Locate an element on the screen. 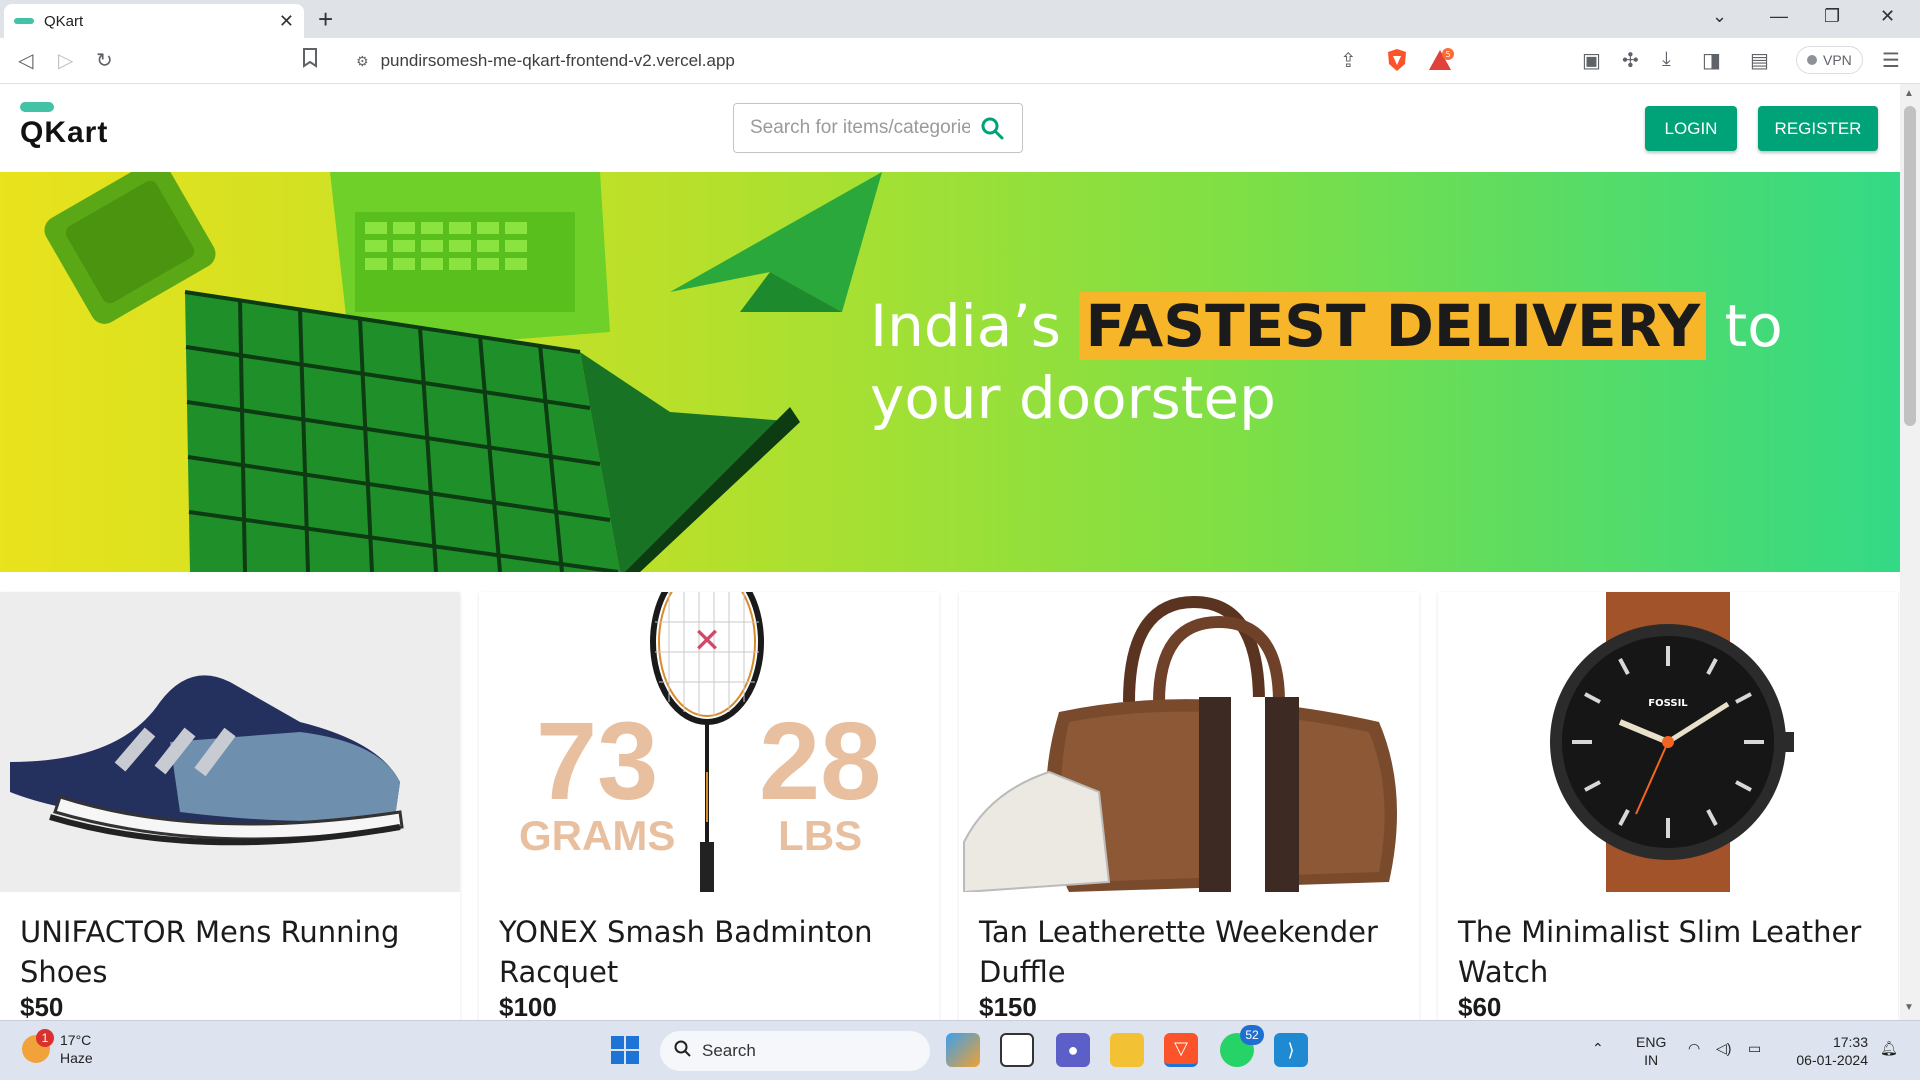 The height and width of the screenshot is (1080, 1920). scroll-down-arrow-icon: ▼ is located at coordinates (1909, 1007).